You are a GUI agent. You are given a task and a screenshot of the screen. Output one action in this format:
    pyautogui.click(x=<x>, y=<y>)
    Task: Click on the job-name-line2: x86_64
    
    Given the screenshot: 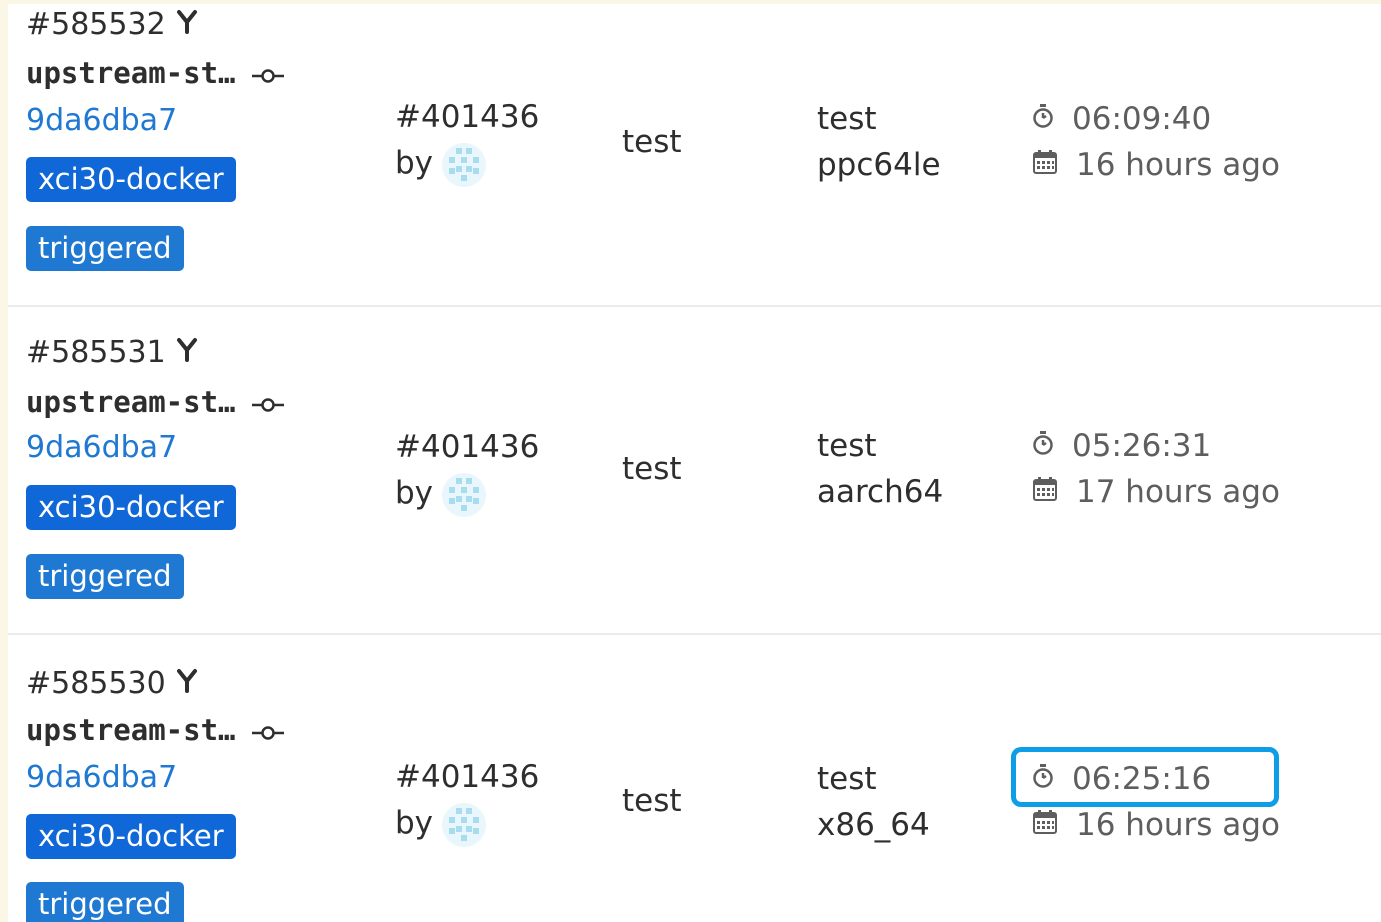 What is the action you would take?
    pyautogui.click(x=873, y=825)
    